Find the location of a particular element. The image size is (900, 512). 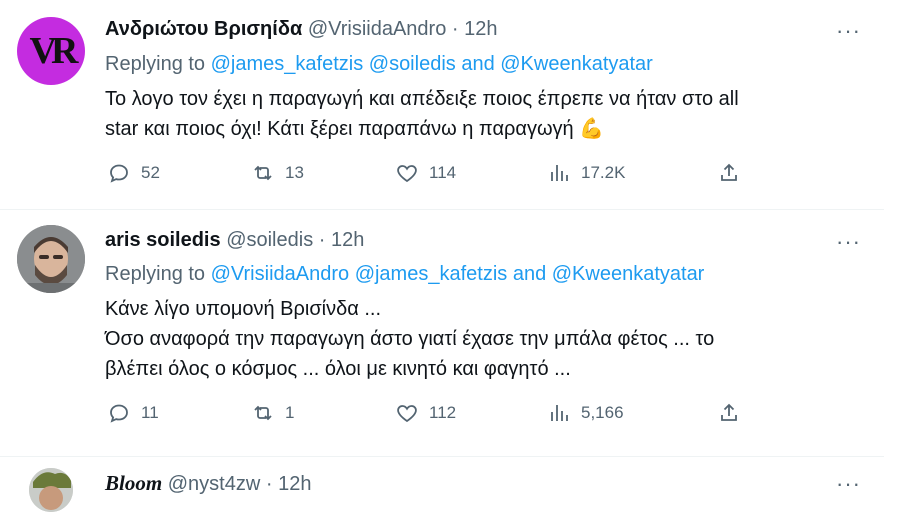

like-count: 114 is located at coordinates (443, 172).